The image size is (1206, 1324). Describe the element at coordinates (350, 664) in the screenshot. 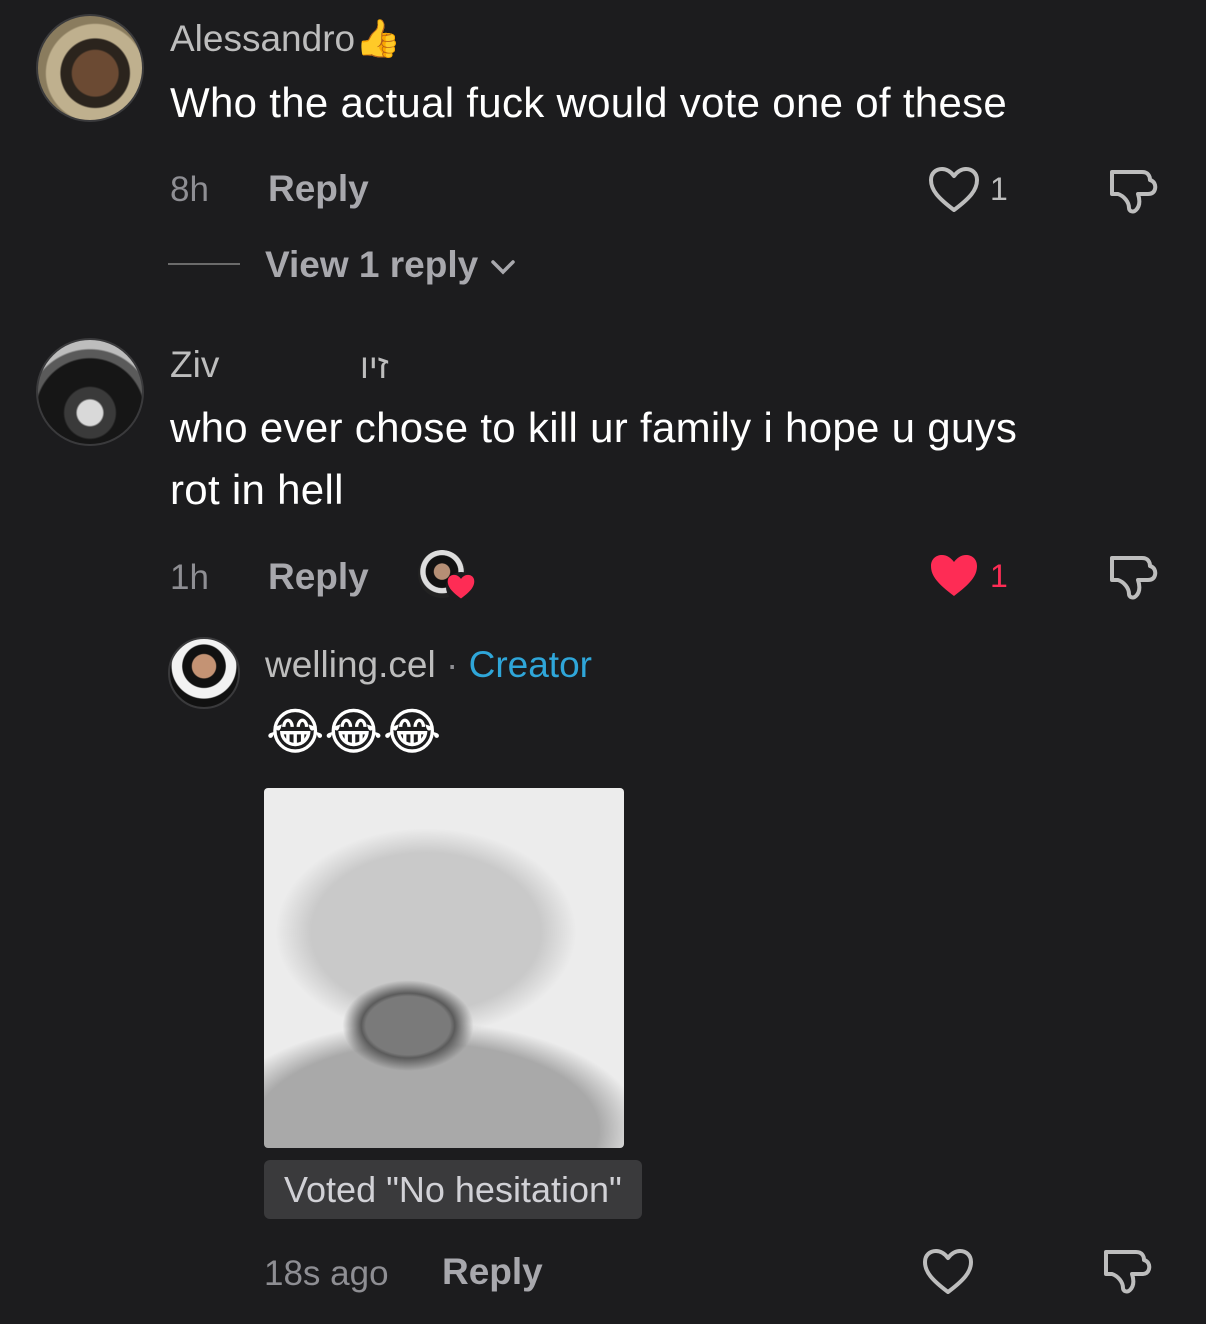

I see `reply-username: welling.cel` at that location.